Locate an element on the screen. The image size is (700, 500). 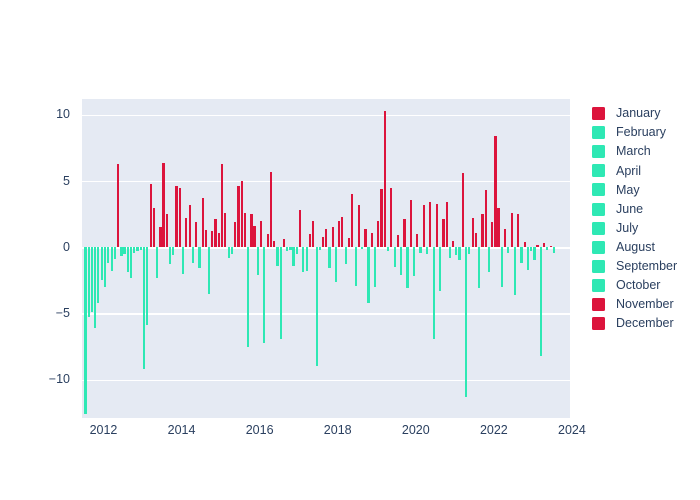
legend-item-march: March is located at coordinates (634, 151).